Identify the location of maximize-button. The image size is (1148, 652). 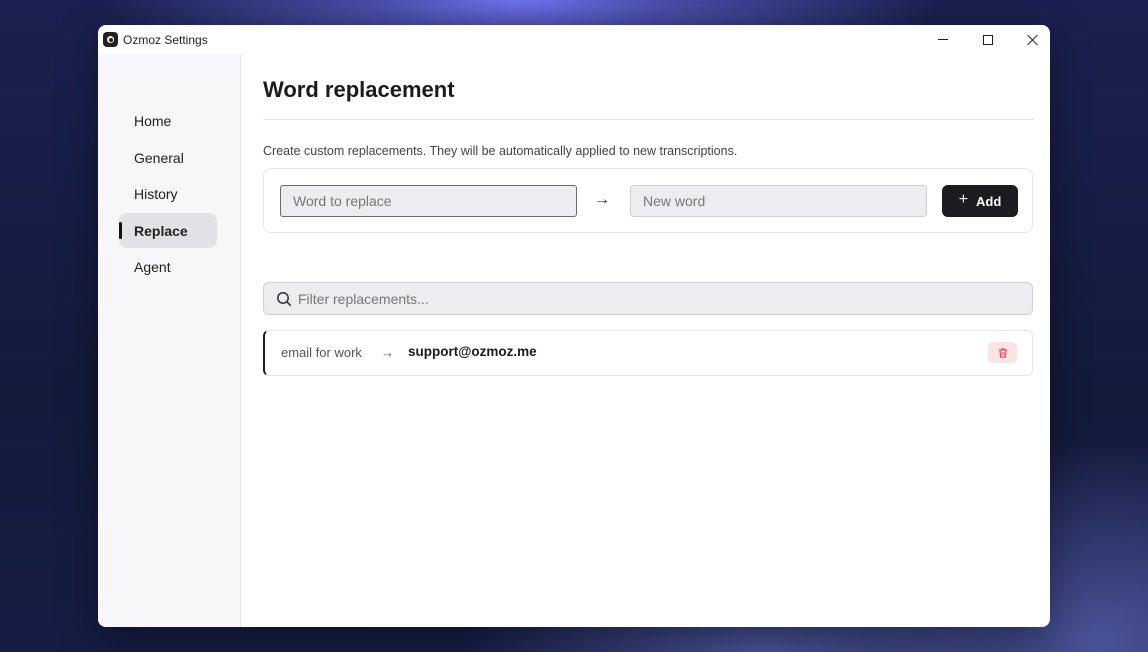
(987, 39).